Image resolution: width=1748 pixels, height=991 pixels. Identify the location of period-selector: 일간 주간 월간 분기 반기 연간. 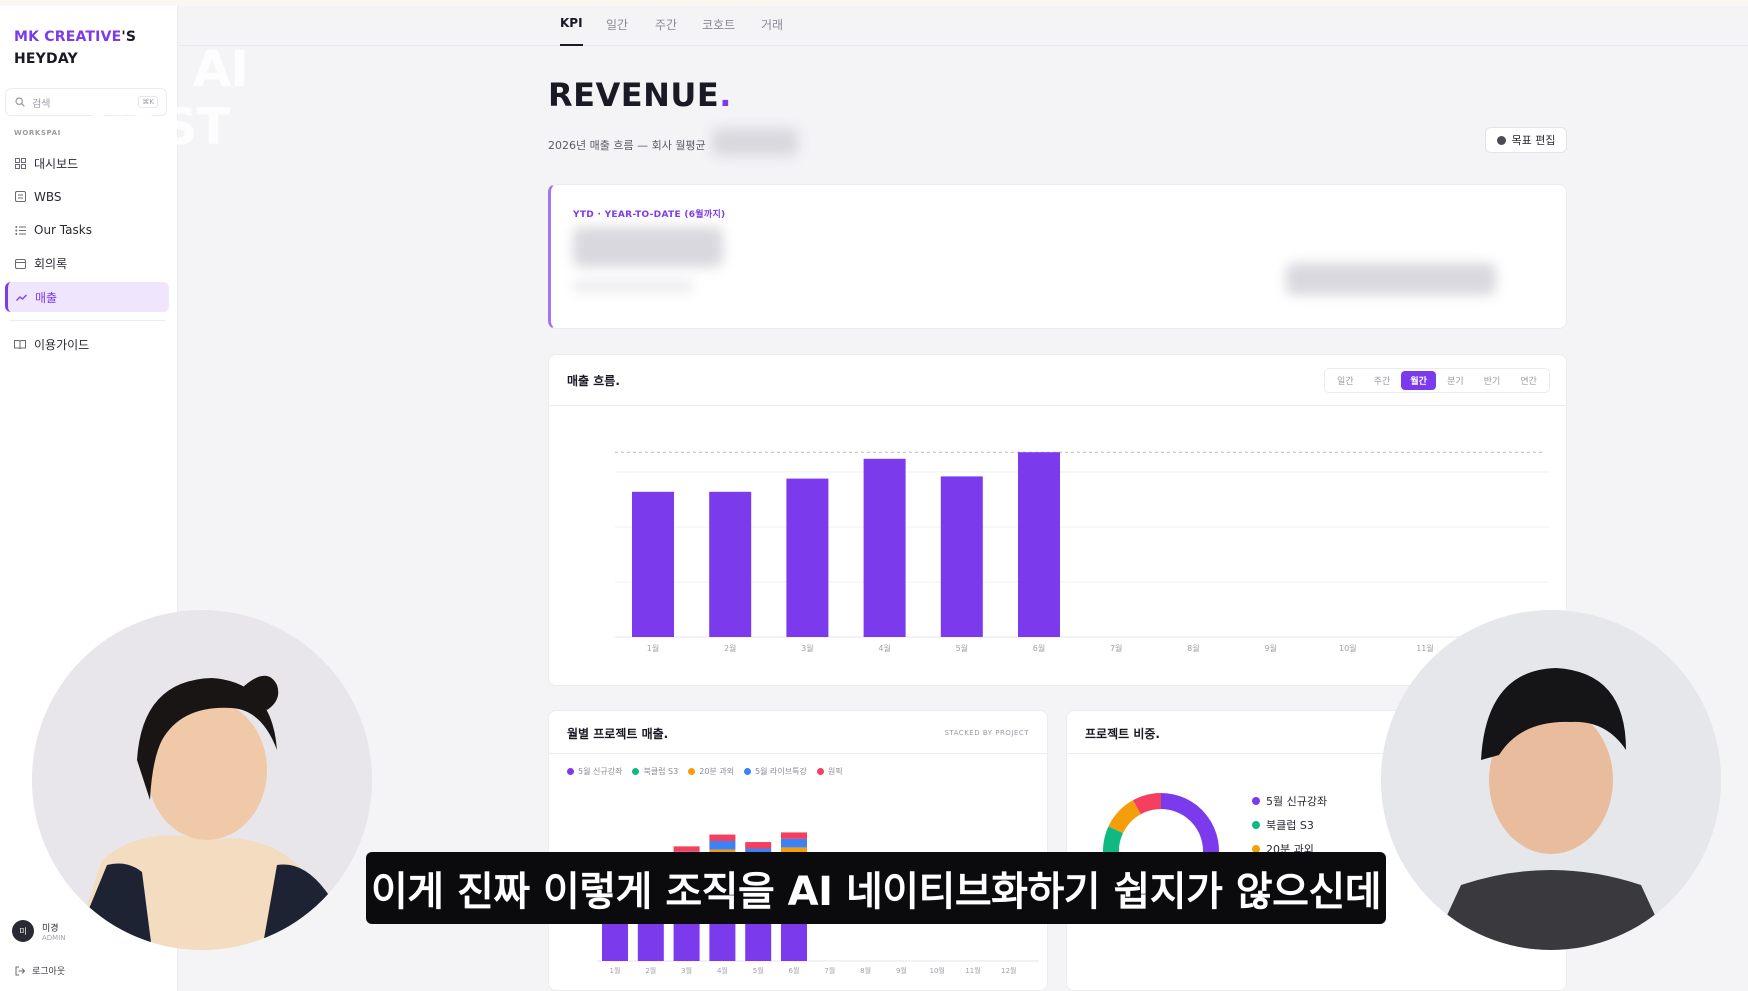
(1437, 380).